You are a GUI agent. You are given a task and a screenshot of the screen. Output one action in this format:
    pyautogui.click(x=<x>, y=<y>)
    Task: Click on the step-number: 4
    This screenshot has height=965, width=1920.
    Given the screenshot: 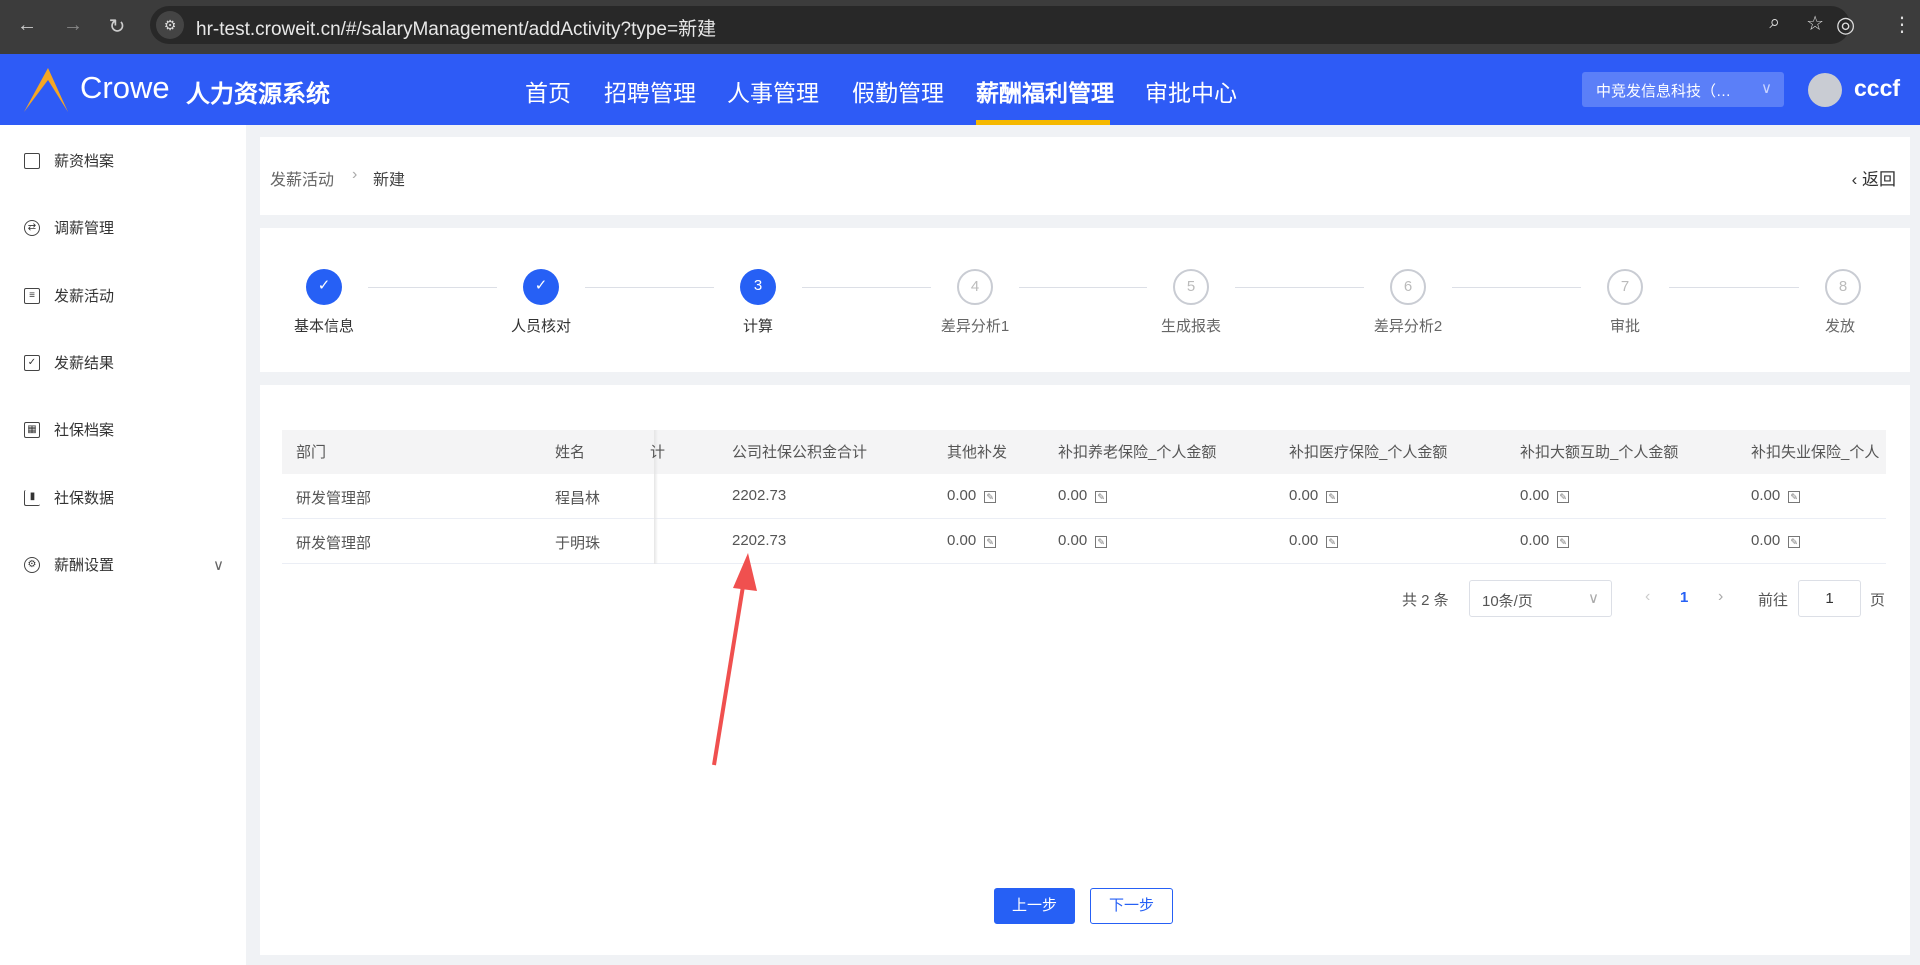 What is the action you would take?
    pyautogui.click(x=975, y=287)
    